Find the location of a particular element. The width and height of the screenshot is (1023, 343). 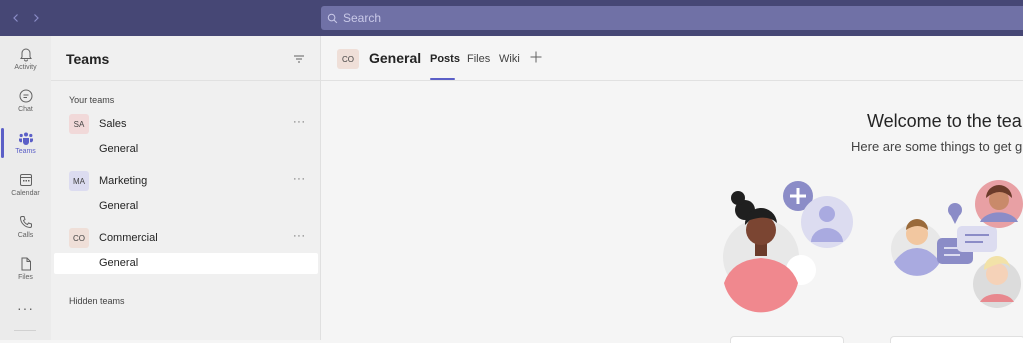

search-placeholder: Search is located at coordinates (362, 18).